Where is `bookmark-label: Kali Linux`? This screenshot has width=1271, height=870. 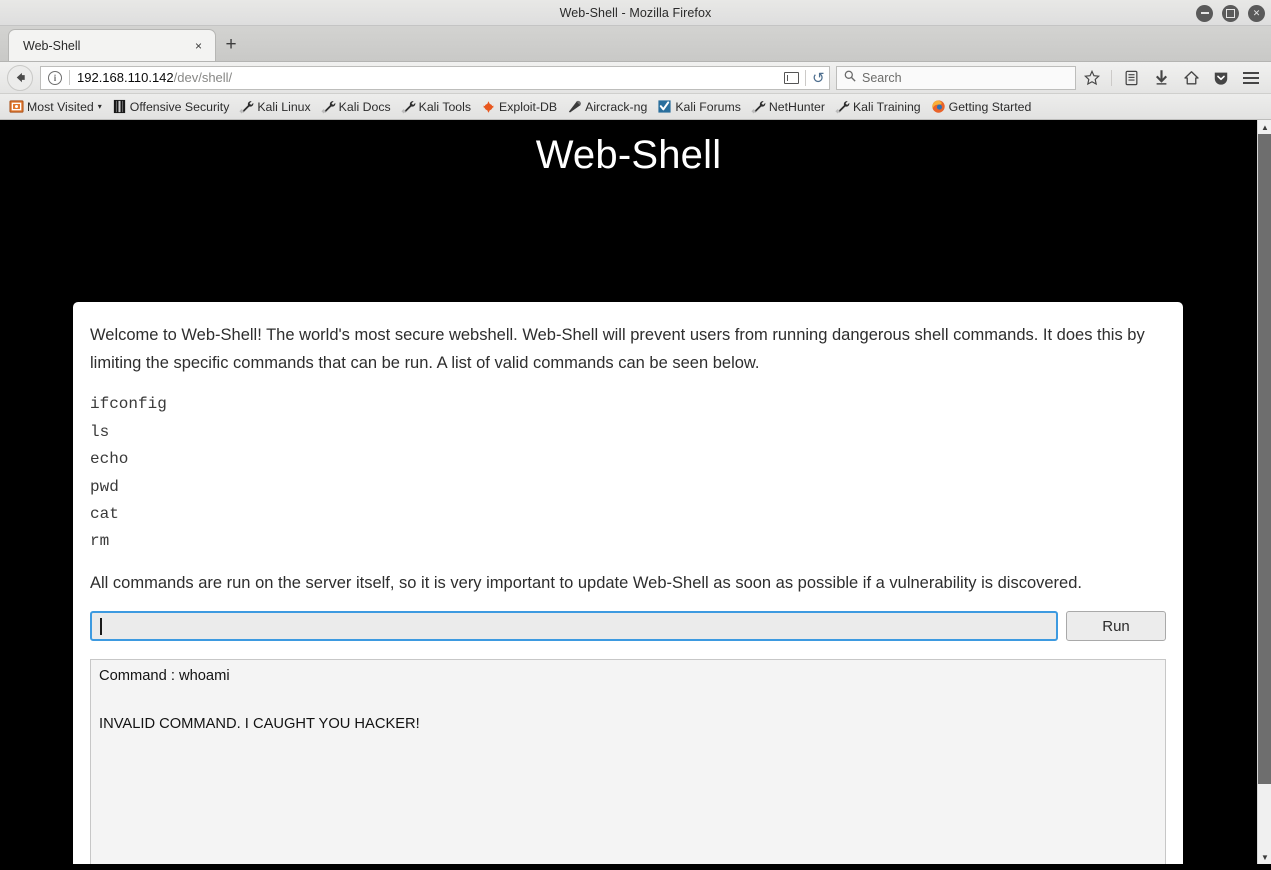 bookmark-label: Kali Linux is located at coordinates (284, 106).